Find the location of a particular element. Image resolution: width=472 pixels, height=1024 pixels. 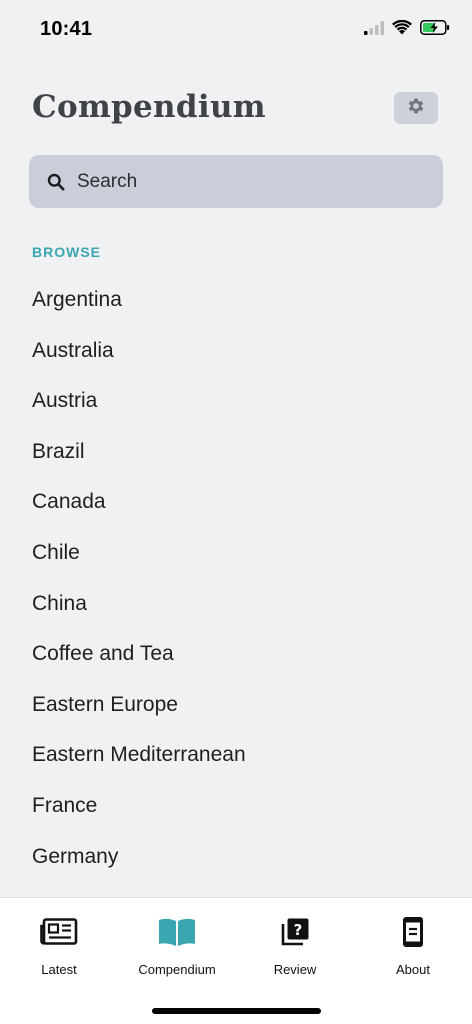

header: Compendium is located at coordinates (236, 109).